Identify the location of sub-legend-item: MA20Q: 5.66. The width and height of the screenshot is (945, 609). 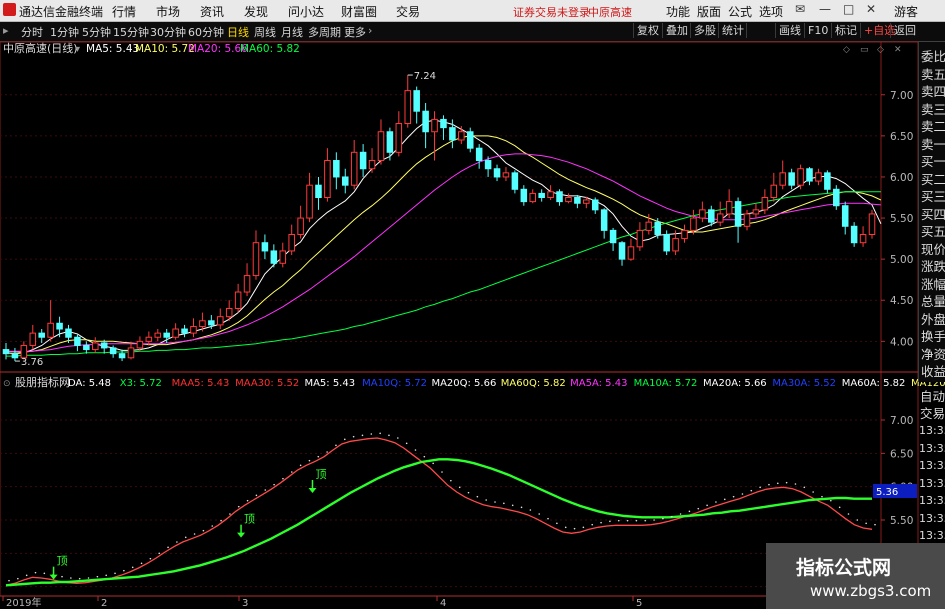
(463, 383).